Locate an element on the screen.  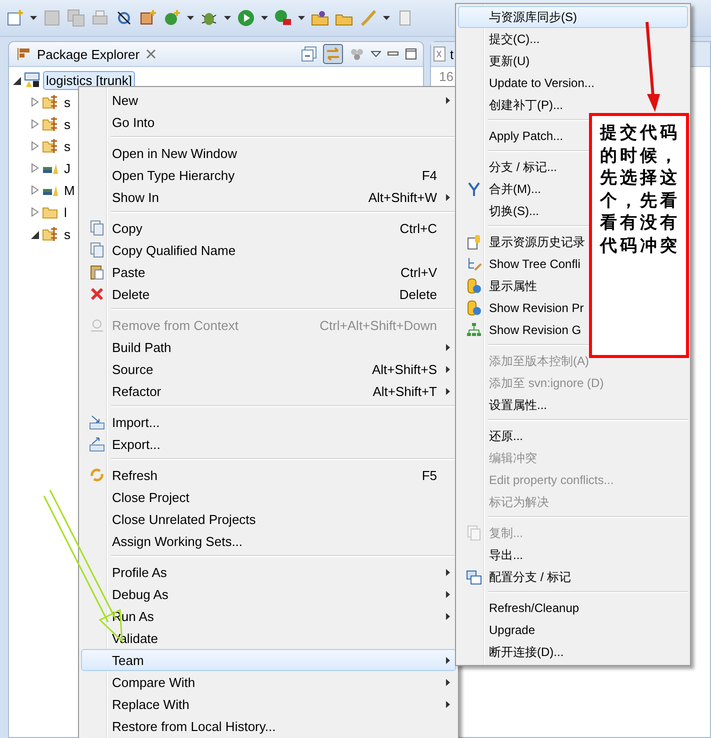
new-file-icon is located at coordinates (15, 18).